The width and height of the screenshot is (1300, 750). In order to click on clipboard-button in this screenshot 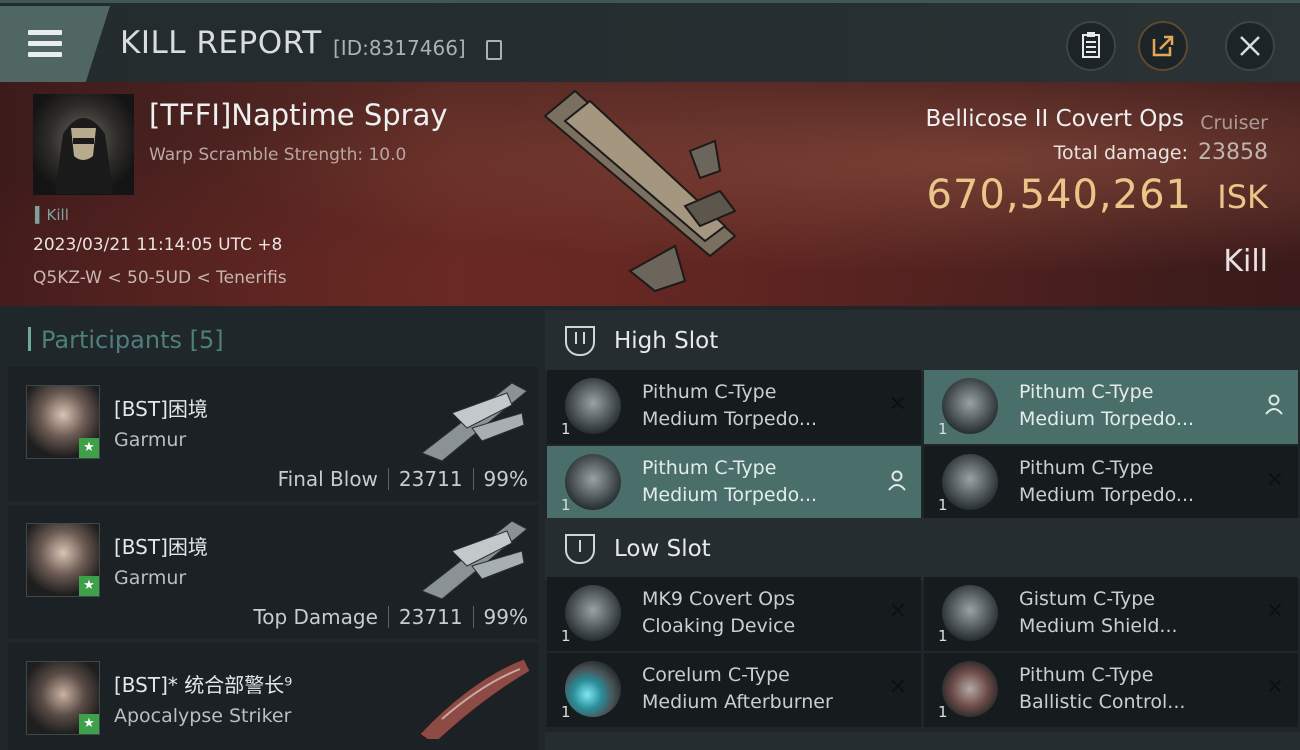, I will do `click(1091, 46)`.